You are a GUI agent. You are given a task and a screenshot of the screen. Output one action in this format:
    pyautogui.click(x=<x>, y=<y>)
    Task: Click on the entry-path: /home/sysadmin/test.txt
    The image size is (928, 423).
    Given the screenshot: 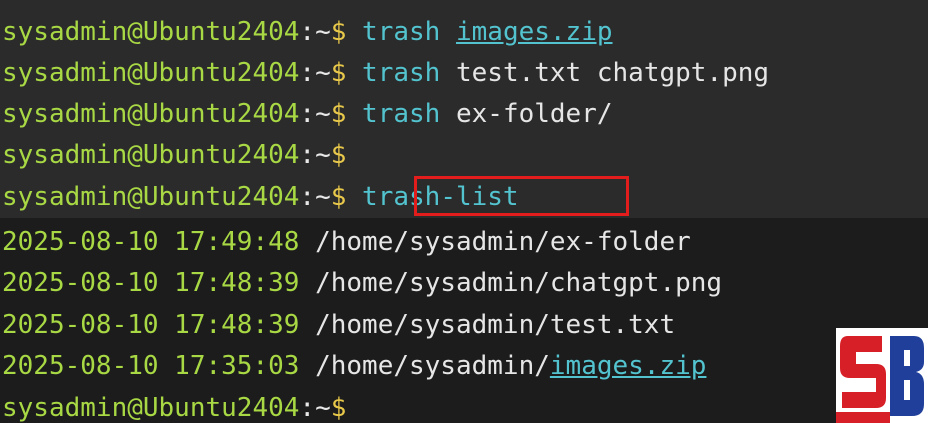 What is the action you would take?
    pyautogui.click(x=495, y=325)
    